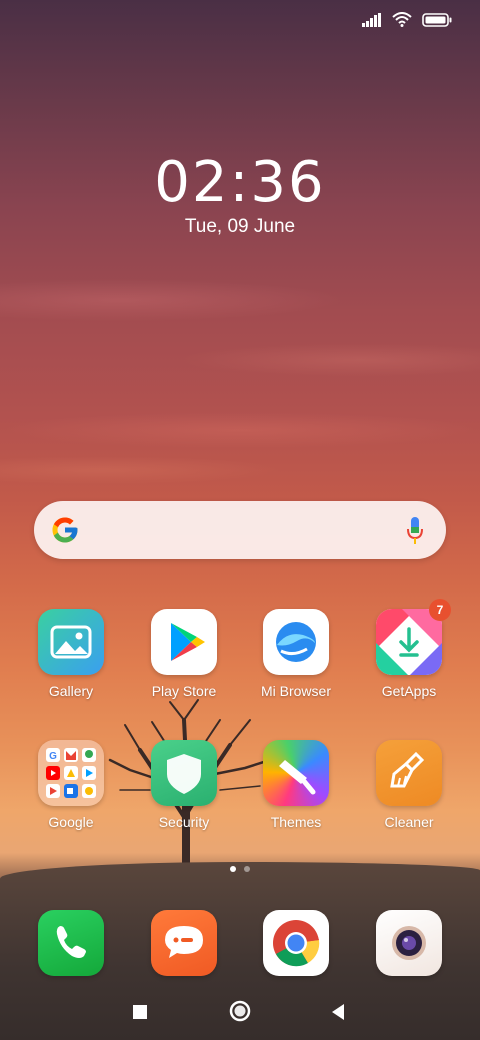  I want to click on app-security: Security, so click(184, 785).